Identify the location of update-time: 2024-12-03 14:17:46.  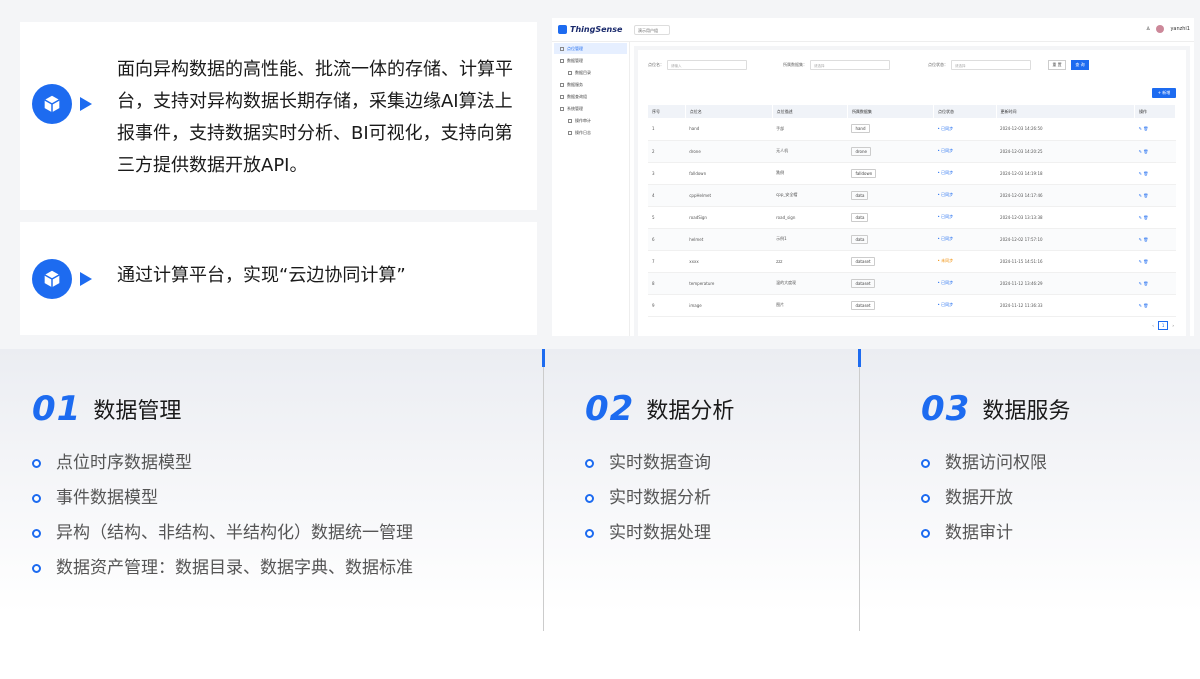
(1065, 195).